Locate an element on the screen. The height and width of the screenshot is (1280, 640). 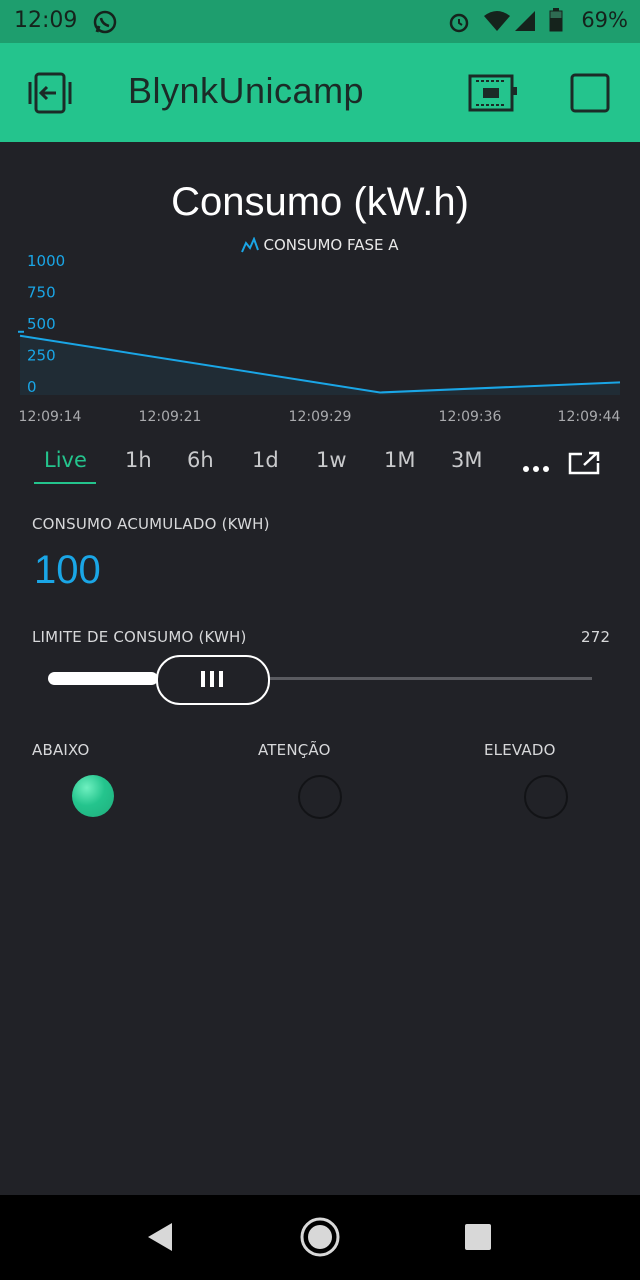
battery-icon is located at coordinates (556, 22).